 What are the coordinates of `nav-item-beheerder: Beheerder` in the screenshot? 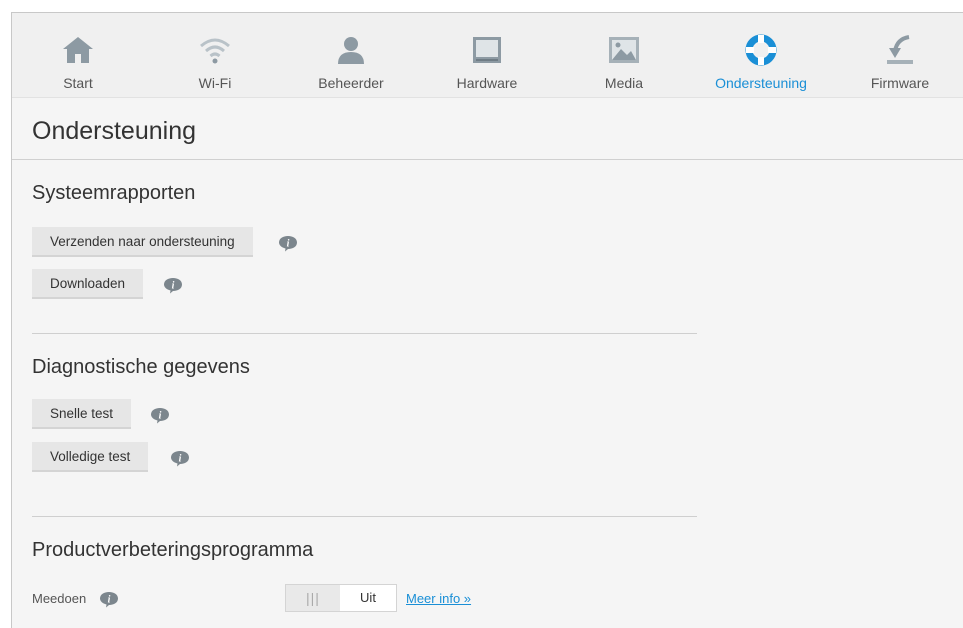 It's located at (351, 55).